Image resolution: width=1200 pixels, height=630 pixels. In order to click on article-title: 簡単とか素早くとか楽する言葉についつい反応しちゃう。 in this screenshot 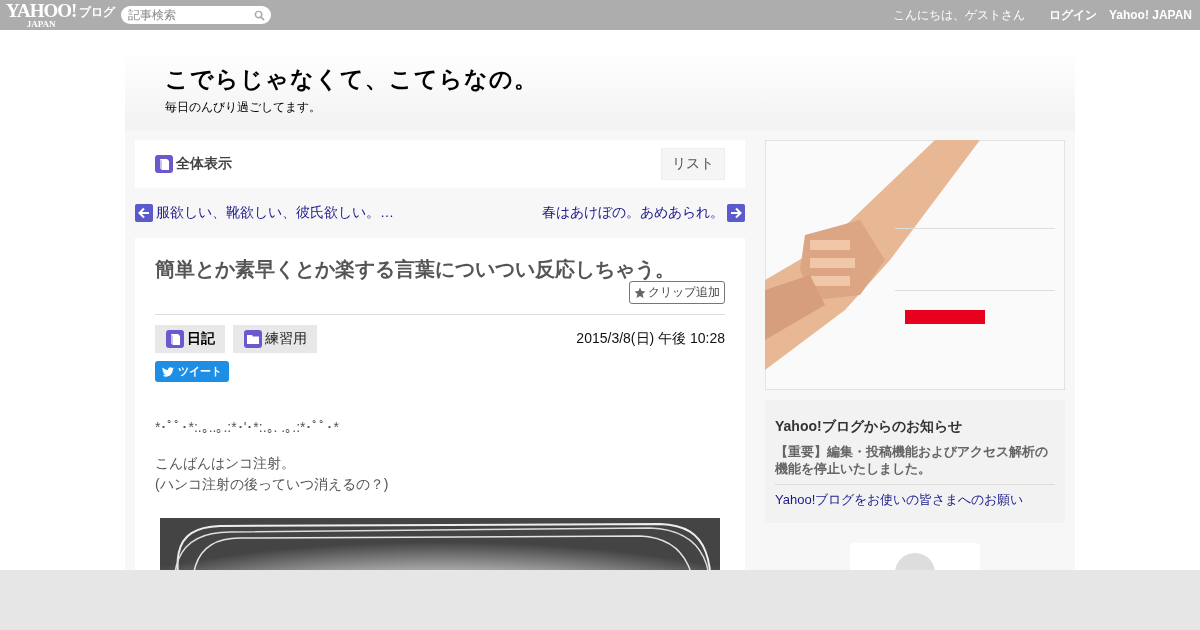, I will do `click(415, 269)`.